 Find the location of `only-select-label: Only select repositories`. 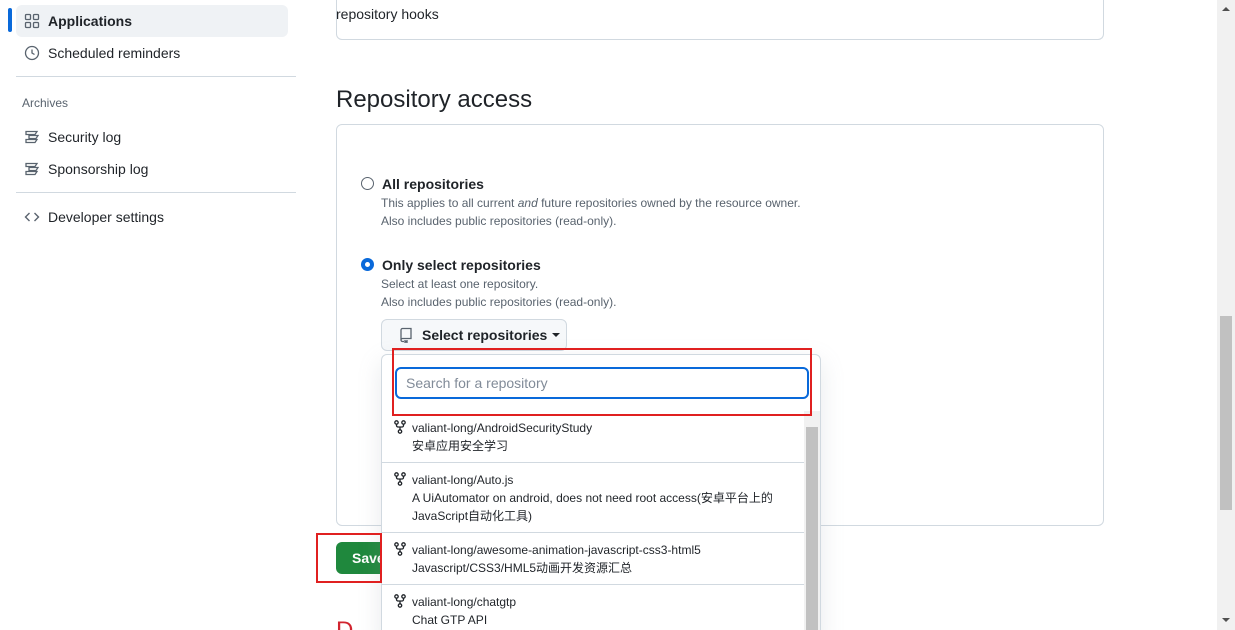

only-select-label: Only select repositories is located at coordinates (461, 265).